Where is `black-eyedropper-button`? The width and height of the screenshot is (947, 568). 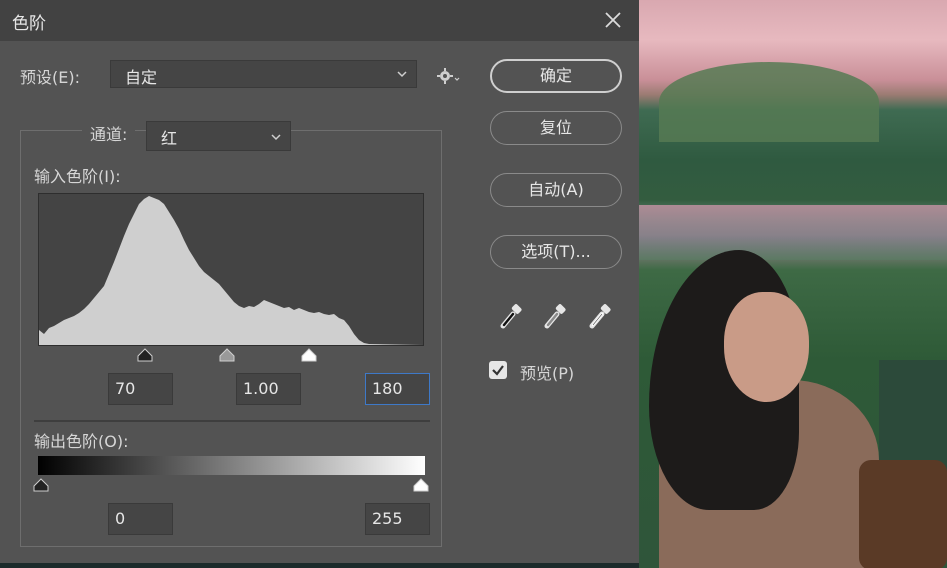
black-eyedropper-button is located at coordinates (512, 317).